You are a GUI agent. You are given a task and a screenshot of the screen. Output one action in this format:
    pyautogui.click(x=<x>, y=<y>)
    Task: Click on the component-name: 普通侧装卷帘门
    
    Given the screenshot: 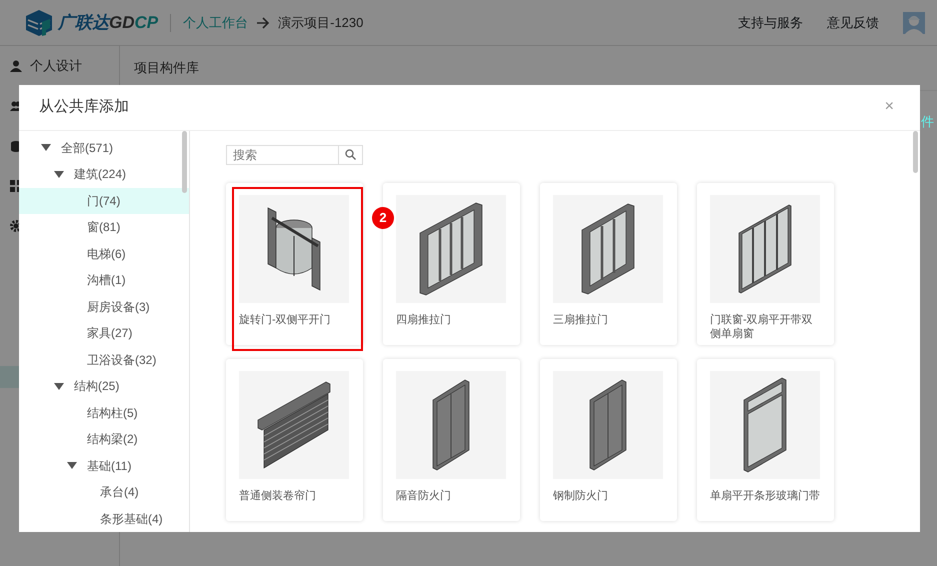 What is the action you would take?
    pyautogui.click(x=278, y=495)
    